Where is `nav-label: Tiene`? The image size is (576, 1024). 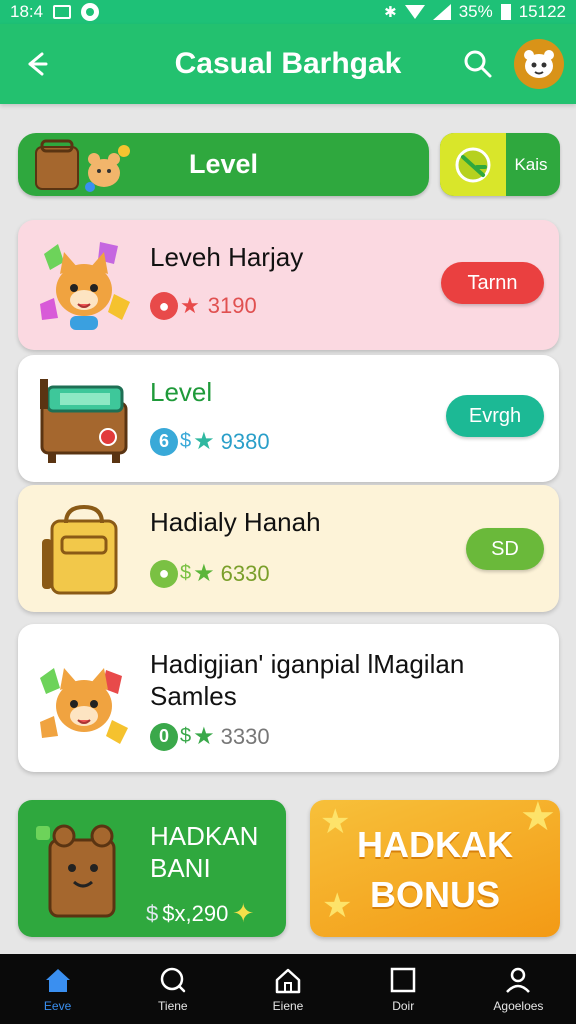
nav-label: Tiene is located at coordinates (173, 1005).